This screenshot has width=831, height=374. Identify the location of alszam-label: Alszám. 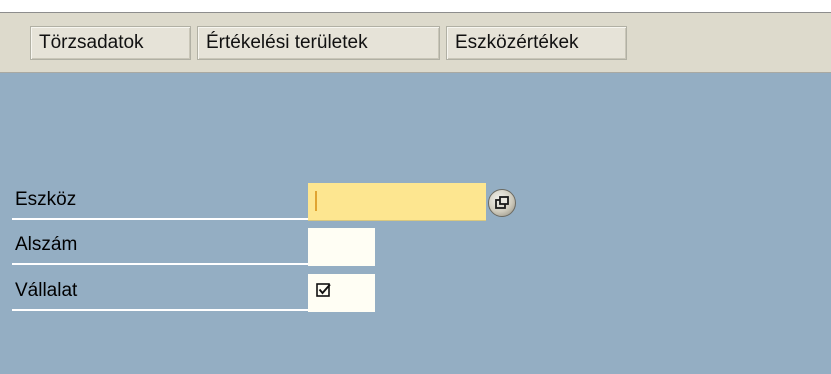
(160, 246).